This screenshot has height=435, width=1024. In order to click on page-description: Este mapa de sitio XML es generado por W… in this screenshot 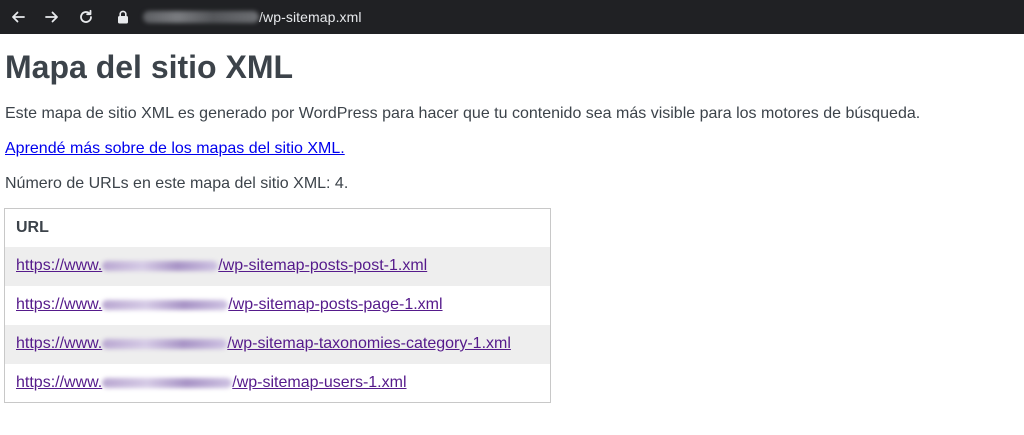, I will do `click(463, 113)`.